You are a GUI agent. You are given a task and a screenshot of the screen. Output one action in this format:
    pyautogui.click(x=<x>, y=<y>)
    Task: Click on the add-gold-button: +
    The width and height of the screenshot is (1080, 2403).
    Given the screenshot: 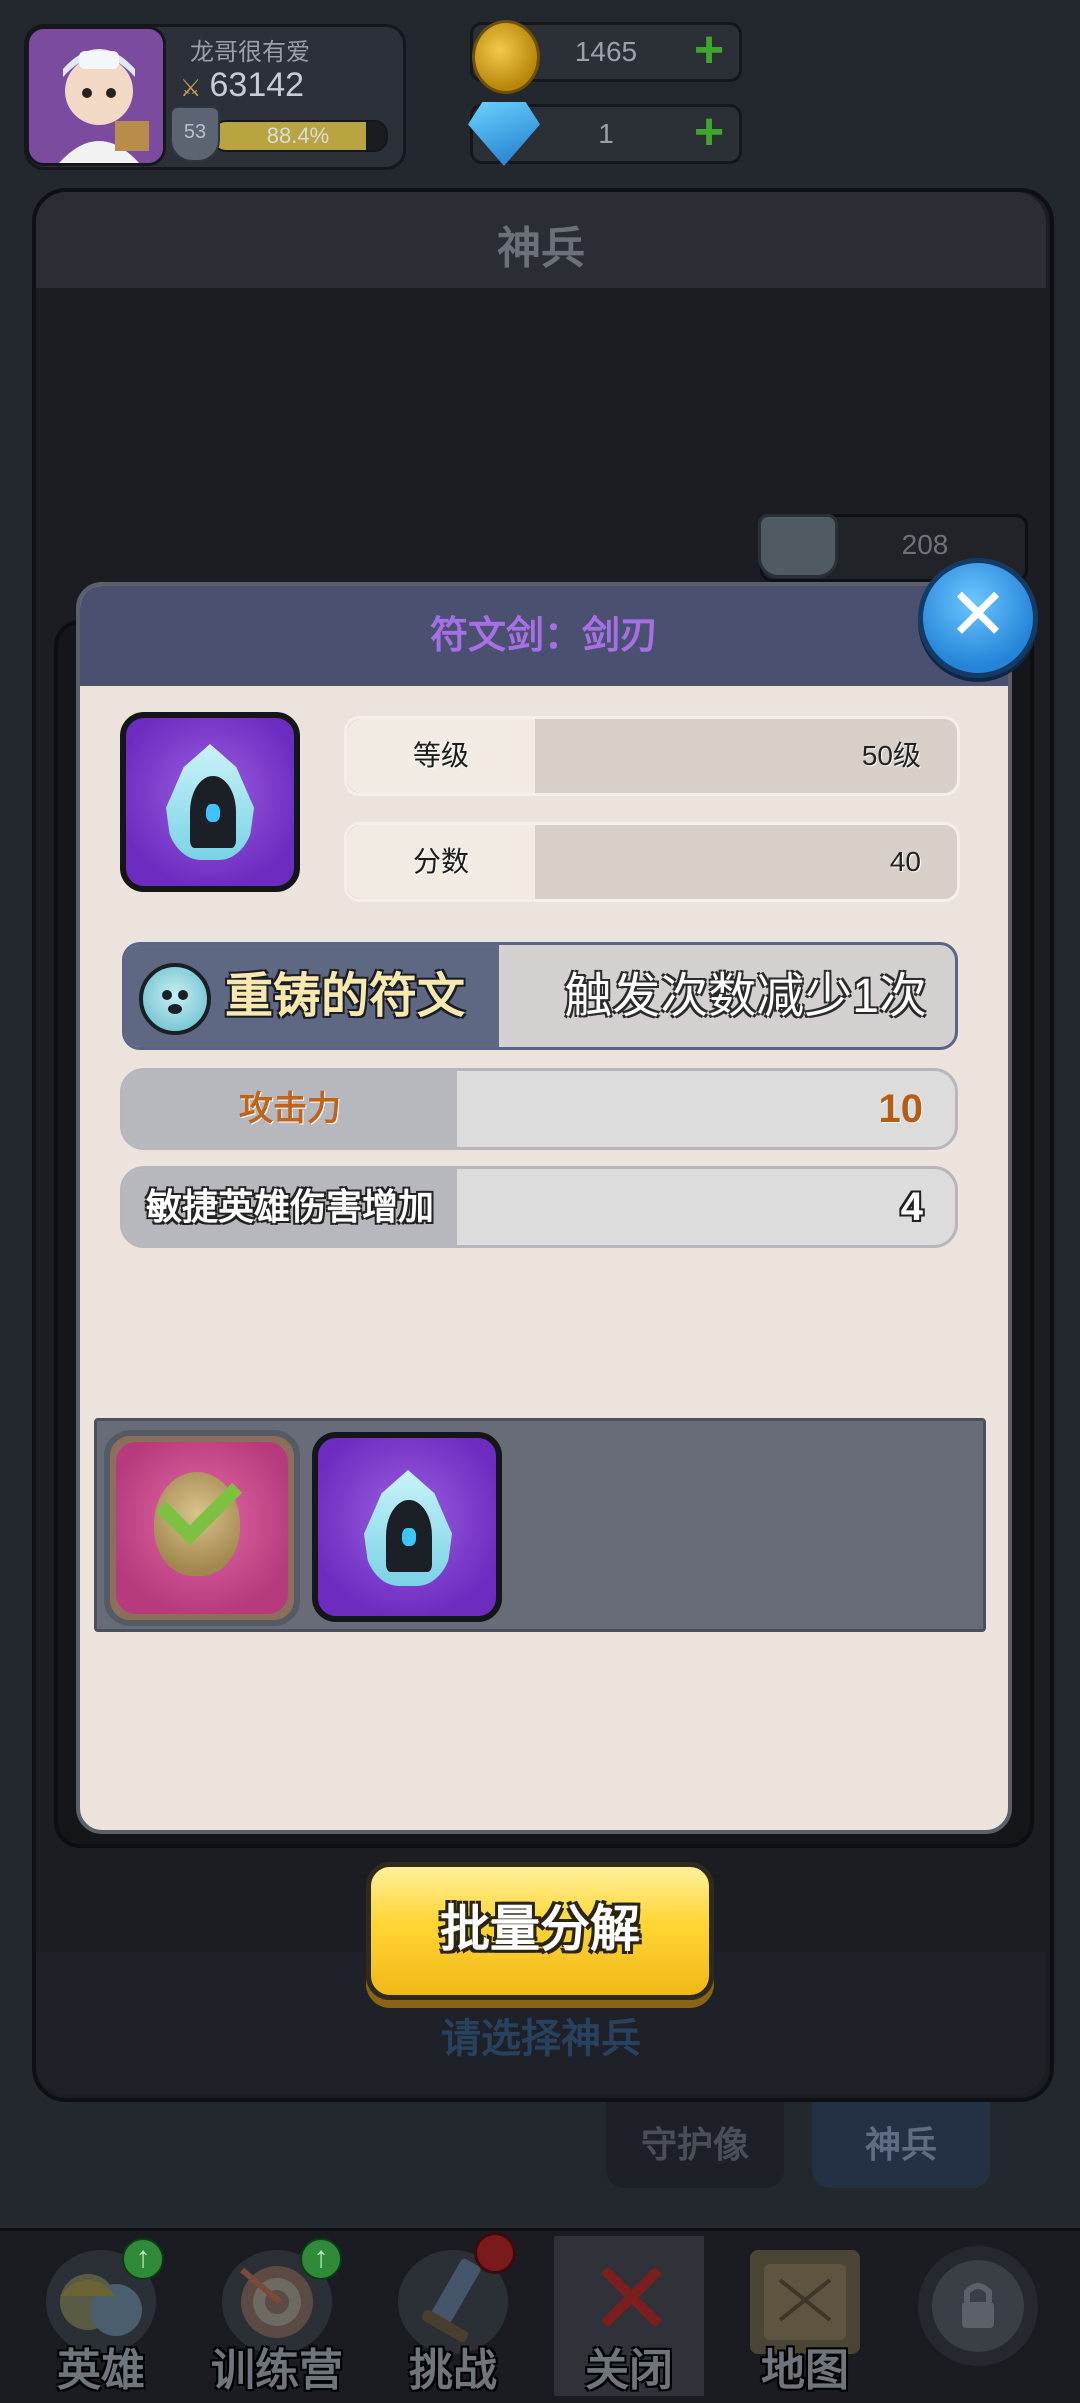 What is the action you would take?
    pyautogui.click(x=709, y=50)
    